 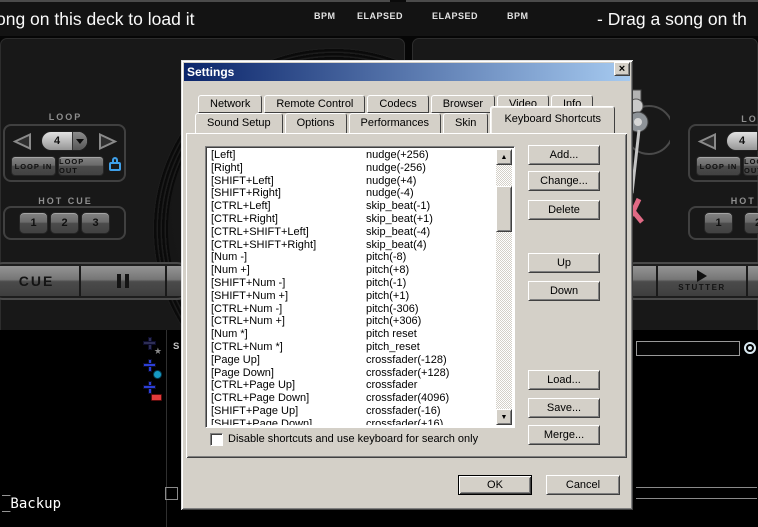 I want to click on pause-icon, so click(x=123, y=281).